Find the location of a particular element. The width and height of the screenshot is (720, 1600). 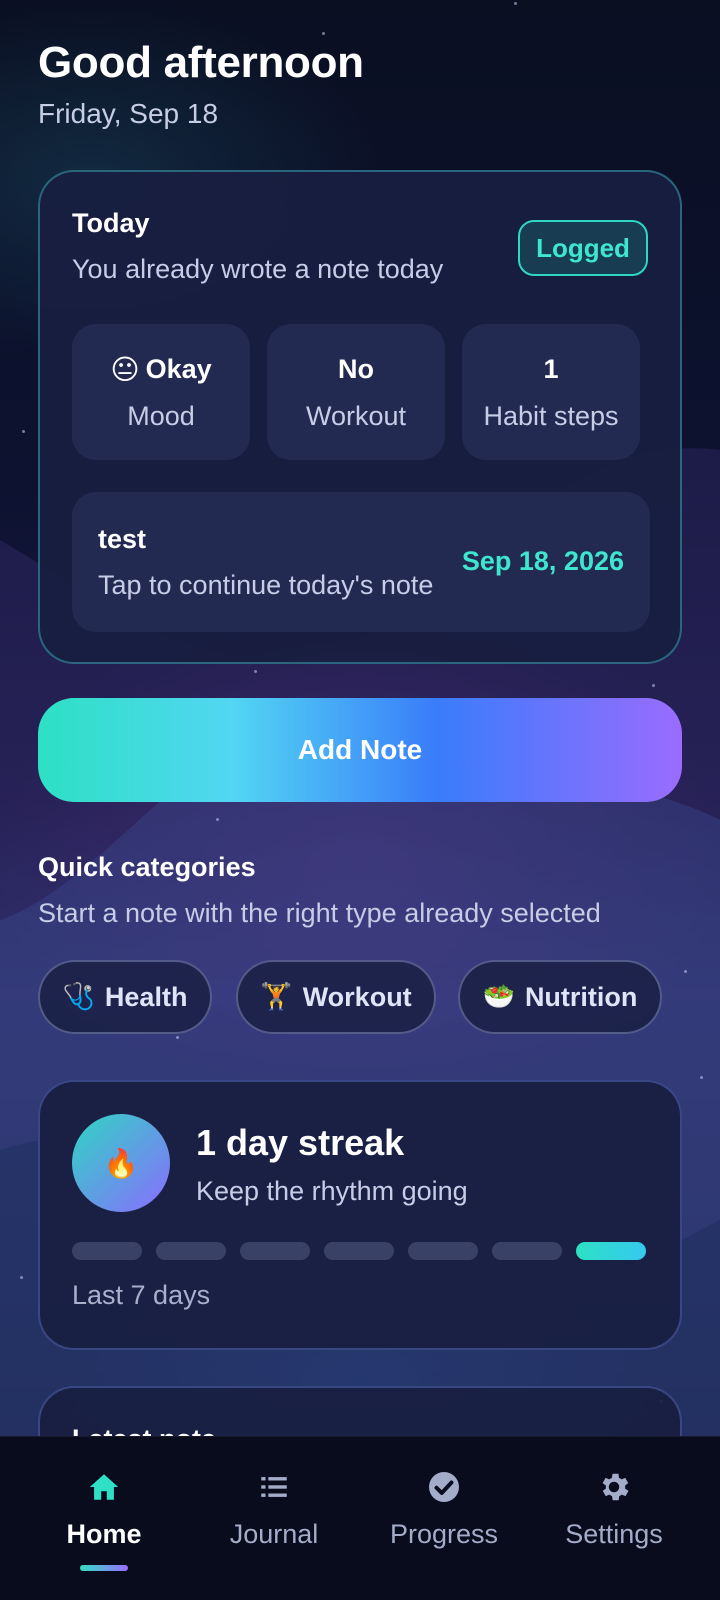

chip-label: Health is located at coordinates (146, 996).